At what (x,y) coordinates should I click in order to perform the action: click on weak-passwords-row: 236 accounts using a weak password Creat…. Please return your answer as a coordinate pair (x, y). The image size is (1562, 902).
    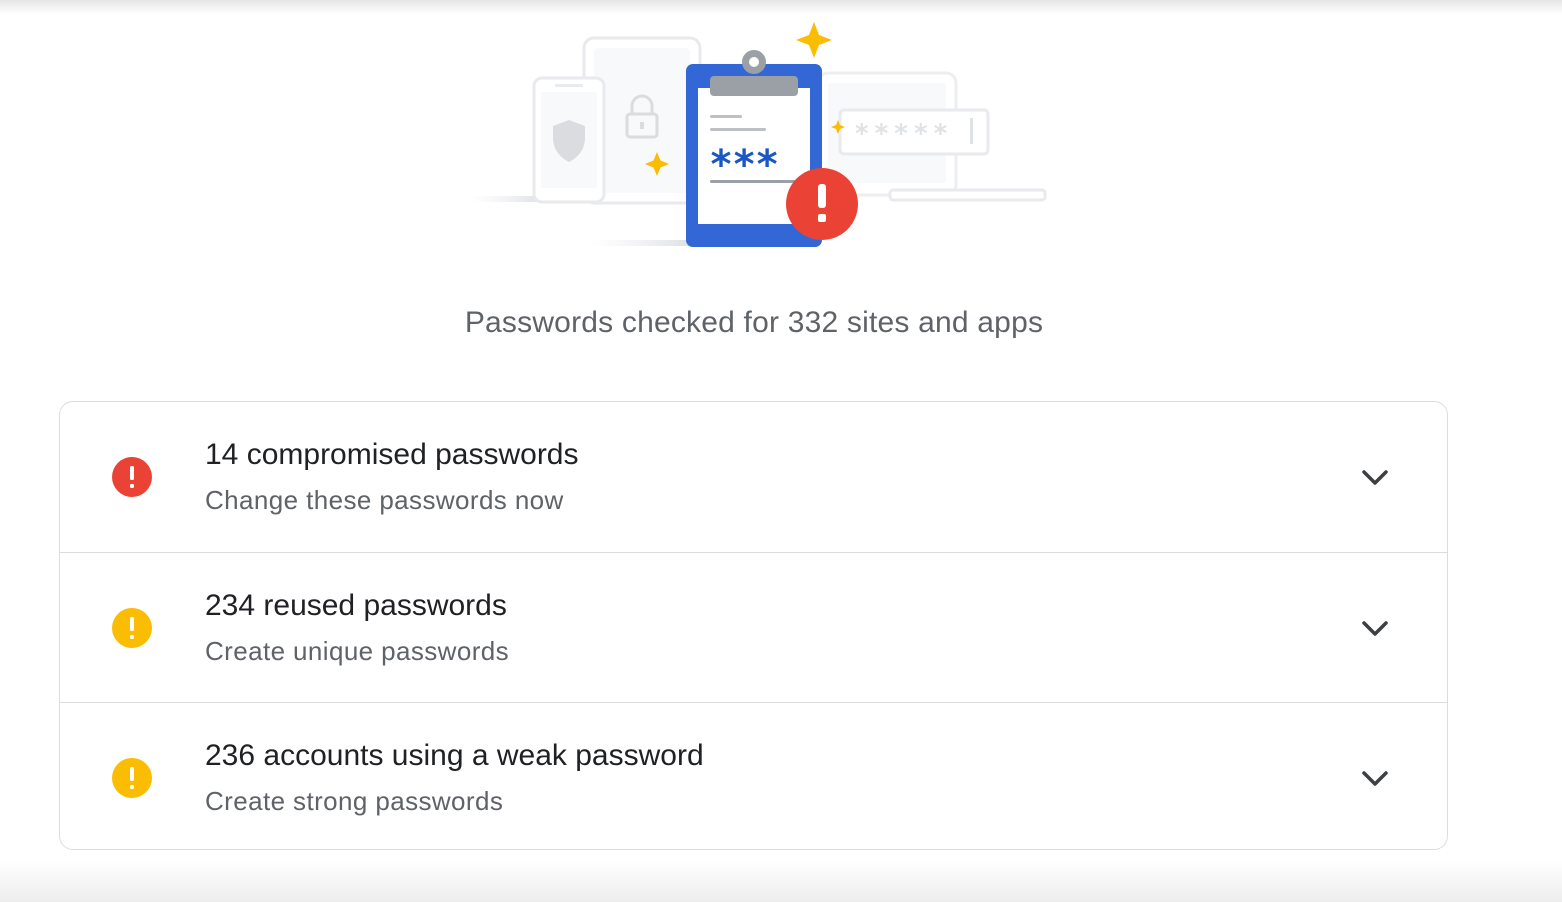
    Looking at the image, I should click on (753, 775).